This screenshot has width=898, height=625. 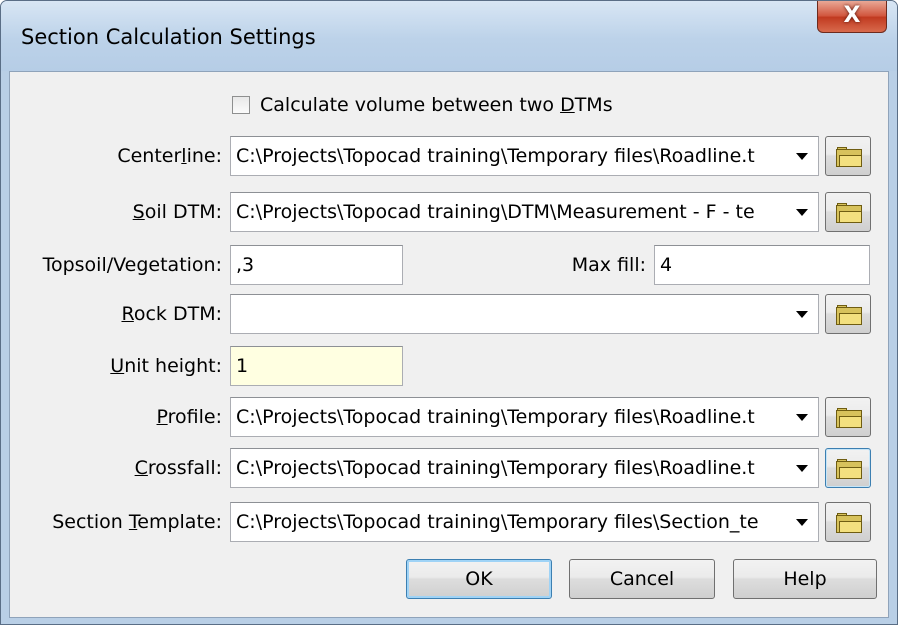 I want to click on ok-button: OK, so click(x=479, y=579).